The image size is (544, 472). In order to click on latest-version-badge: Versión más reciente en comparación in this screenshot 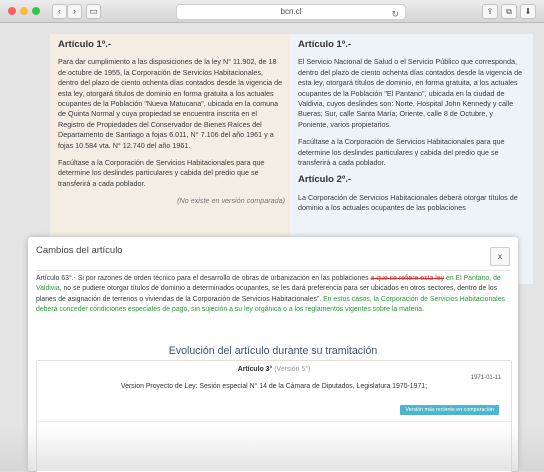, I will do `click(449, 410)`.